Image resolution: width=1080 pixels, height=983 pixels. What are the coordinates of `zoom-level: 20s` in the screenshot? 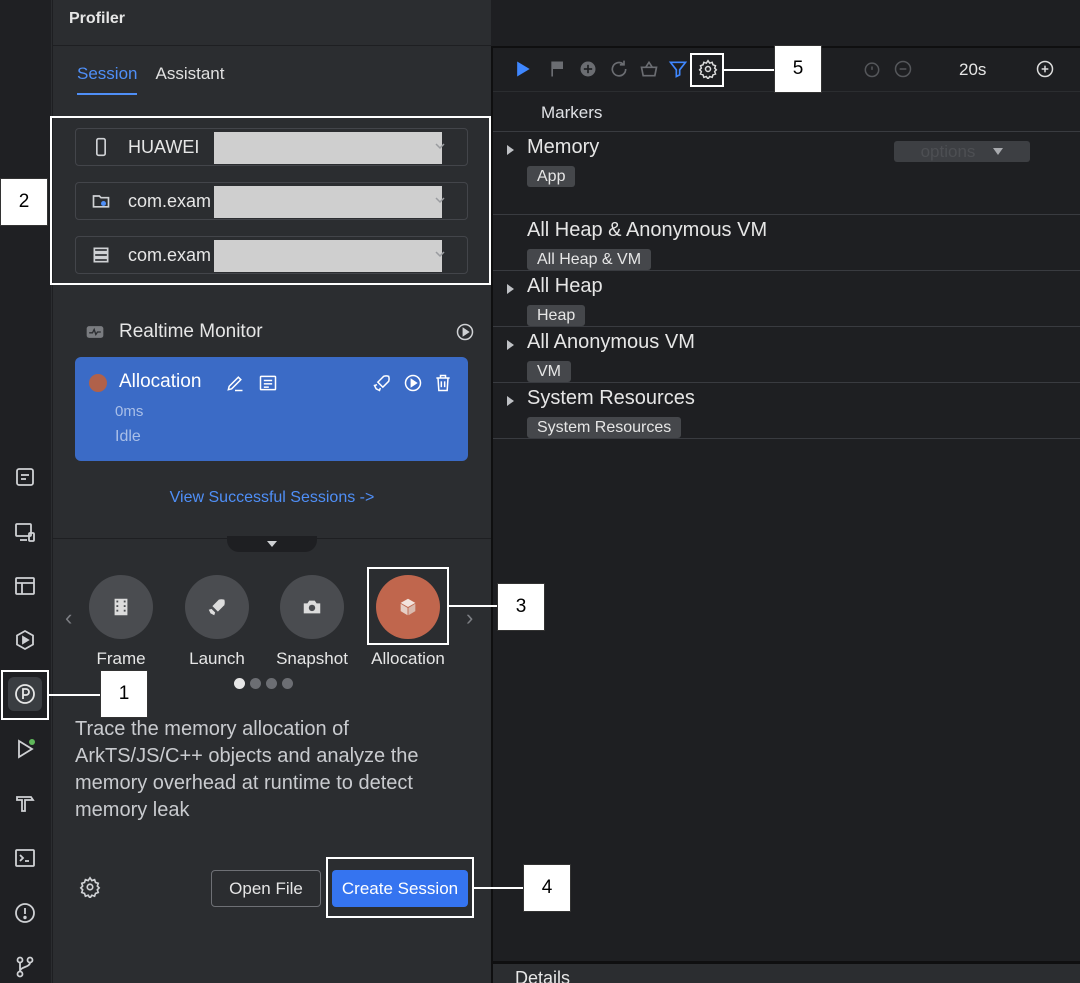 It's located at (973, 69).